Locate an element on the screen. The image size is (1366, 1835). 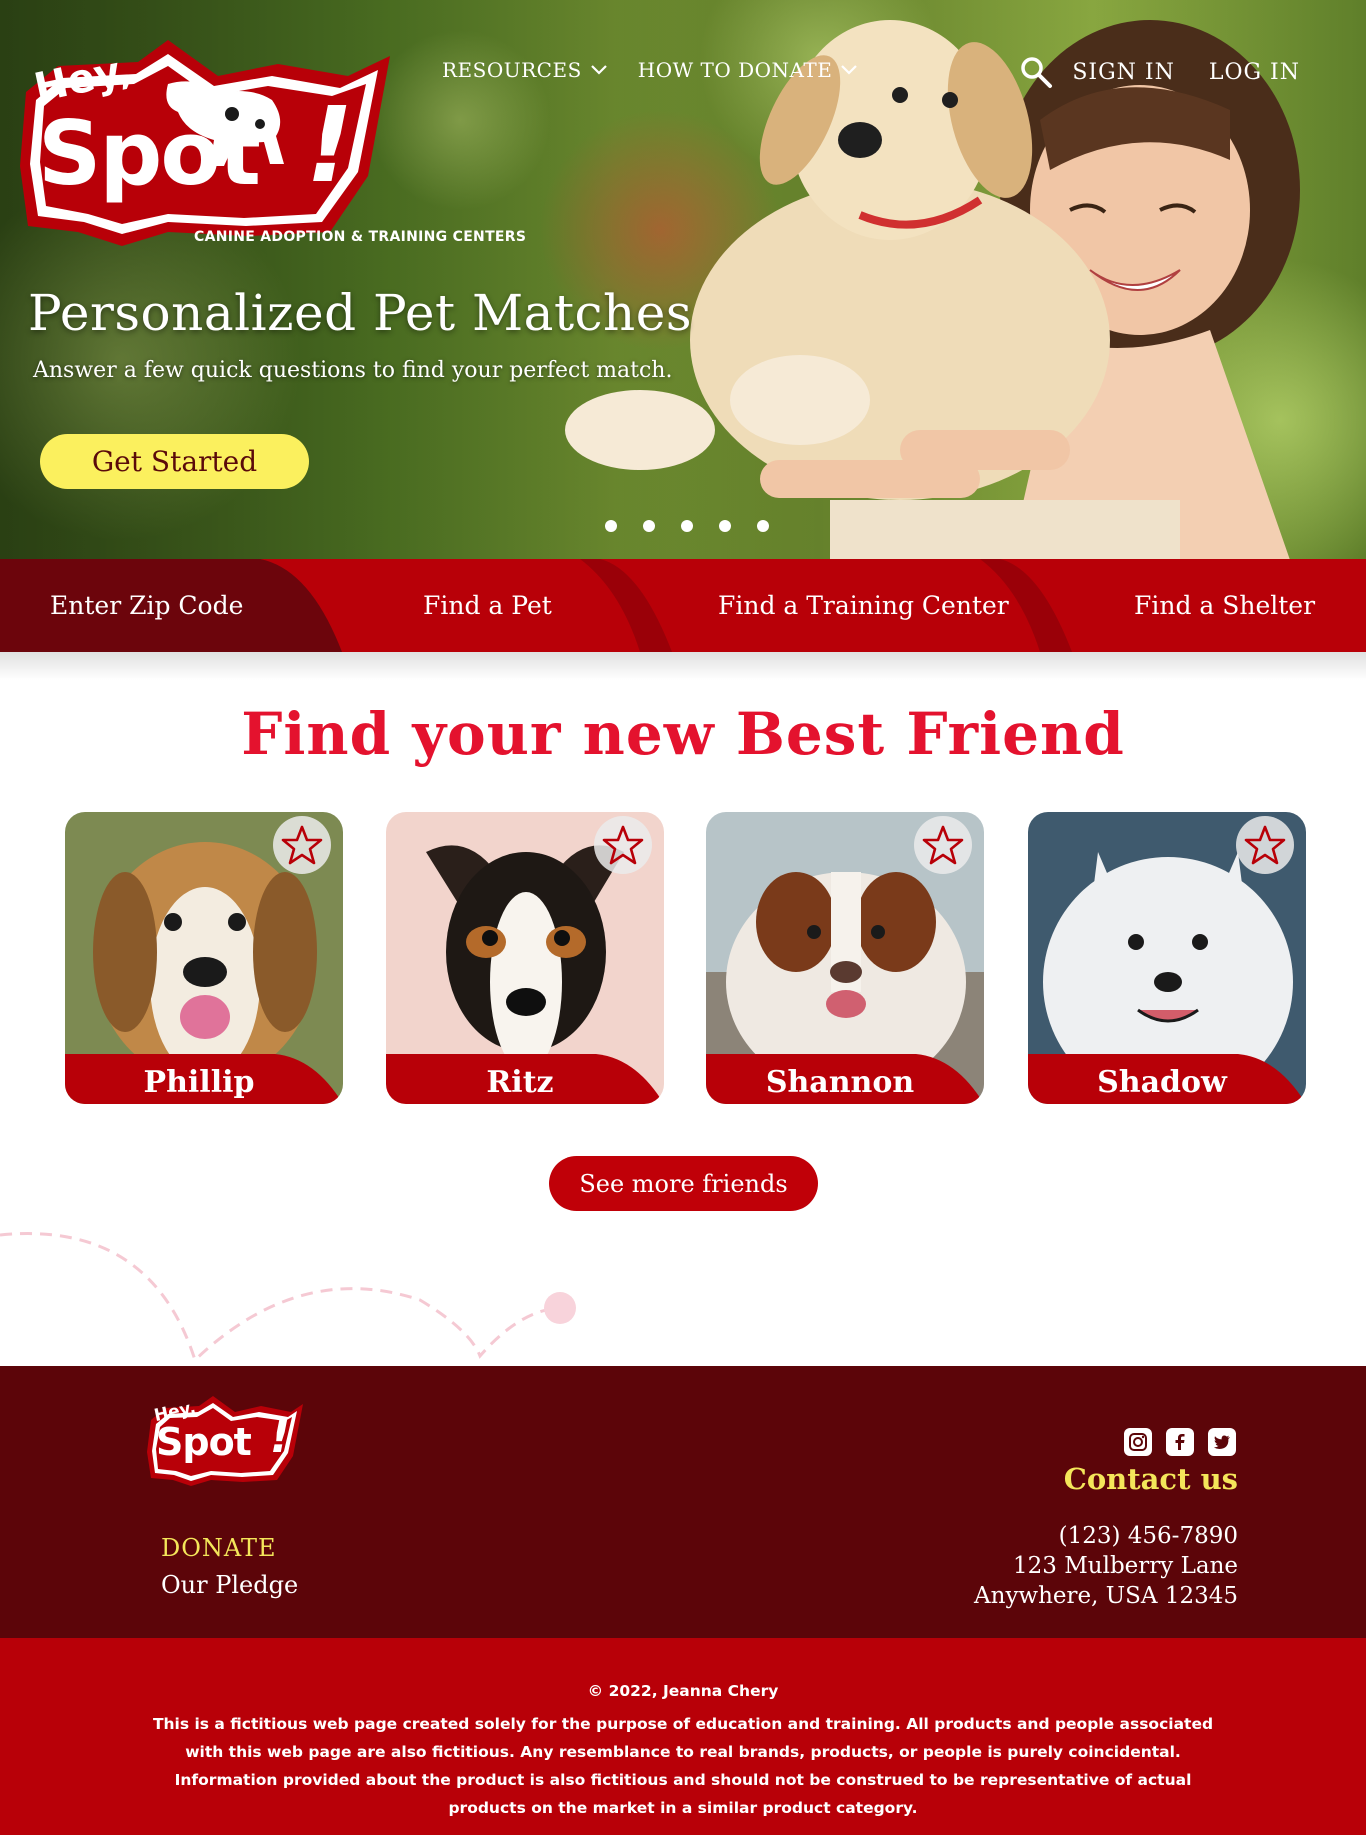
account-nav: SIGN IN LOG IN is located at coordinates (1159, 72).